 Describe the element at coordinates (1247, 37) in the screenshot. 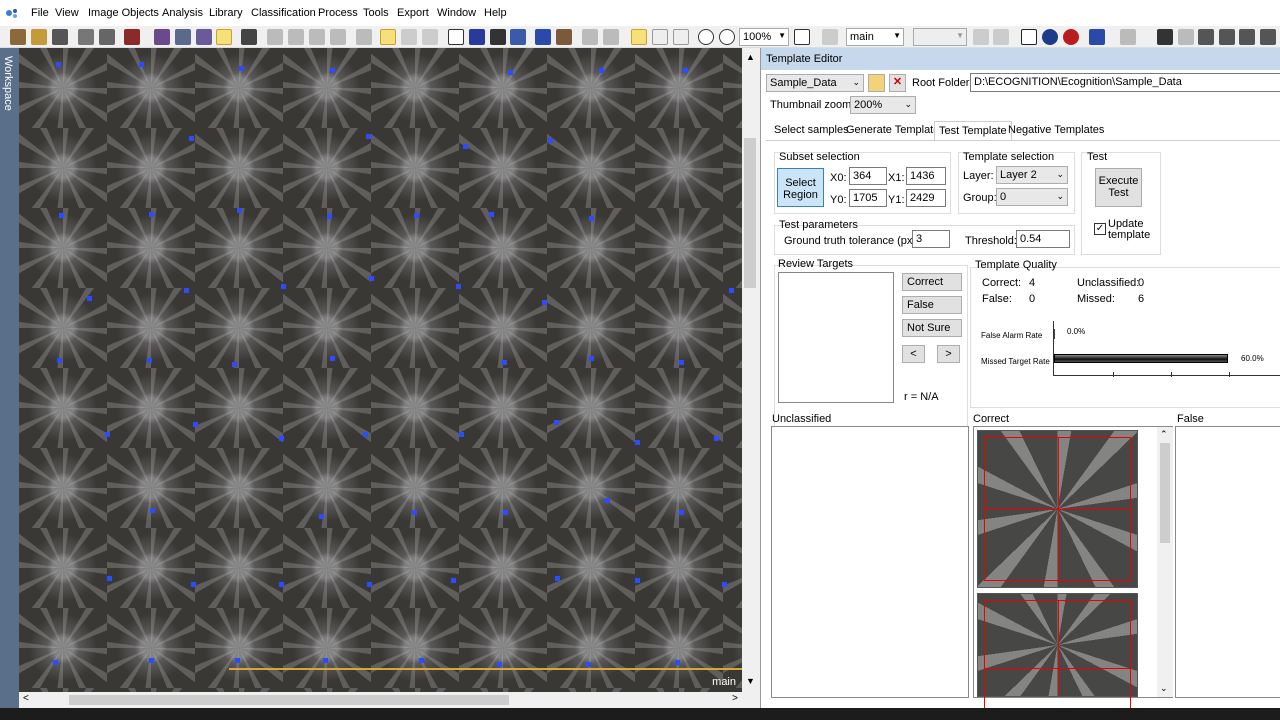

I see `binoculars-icon` at that location.